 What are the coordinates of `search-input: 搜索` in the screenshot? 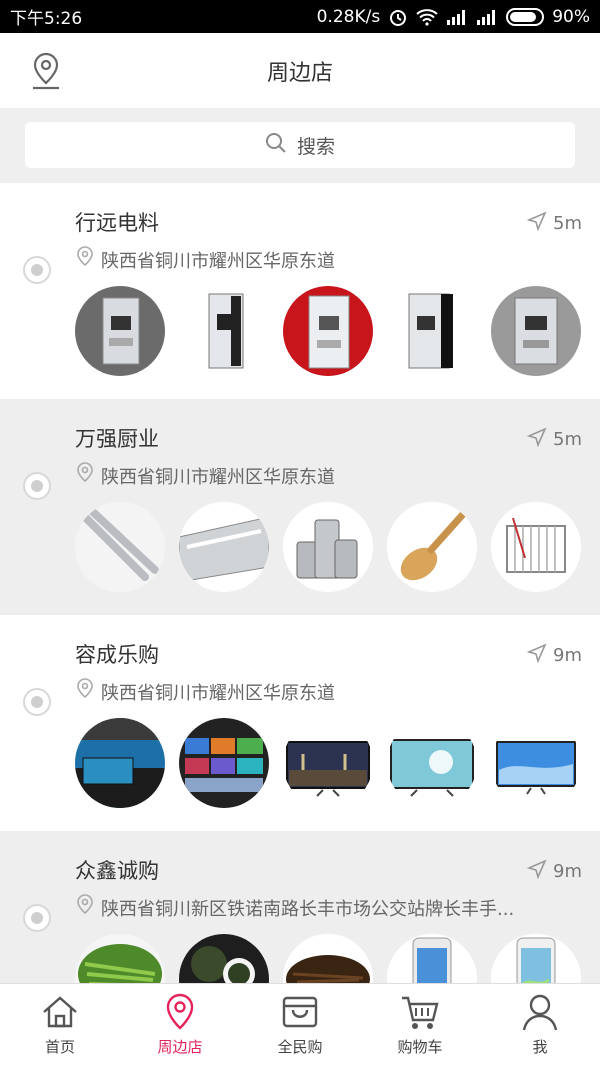 It's located at (300, 145).